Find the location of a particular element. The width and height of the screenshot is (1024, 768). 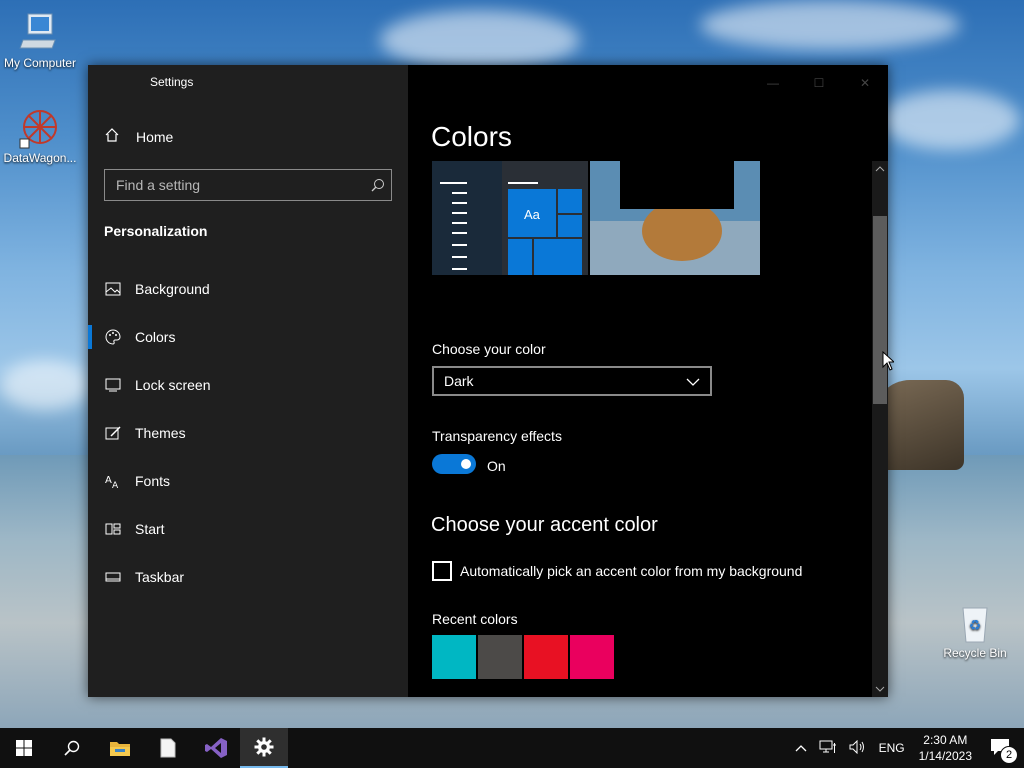

minimize-button: — is located at coordinates (773, 83).